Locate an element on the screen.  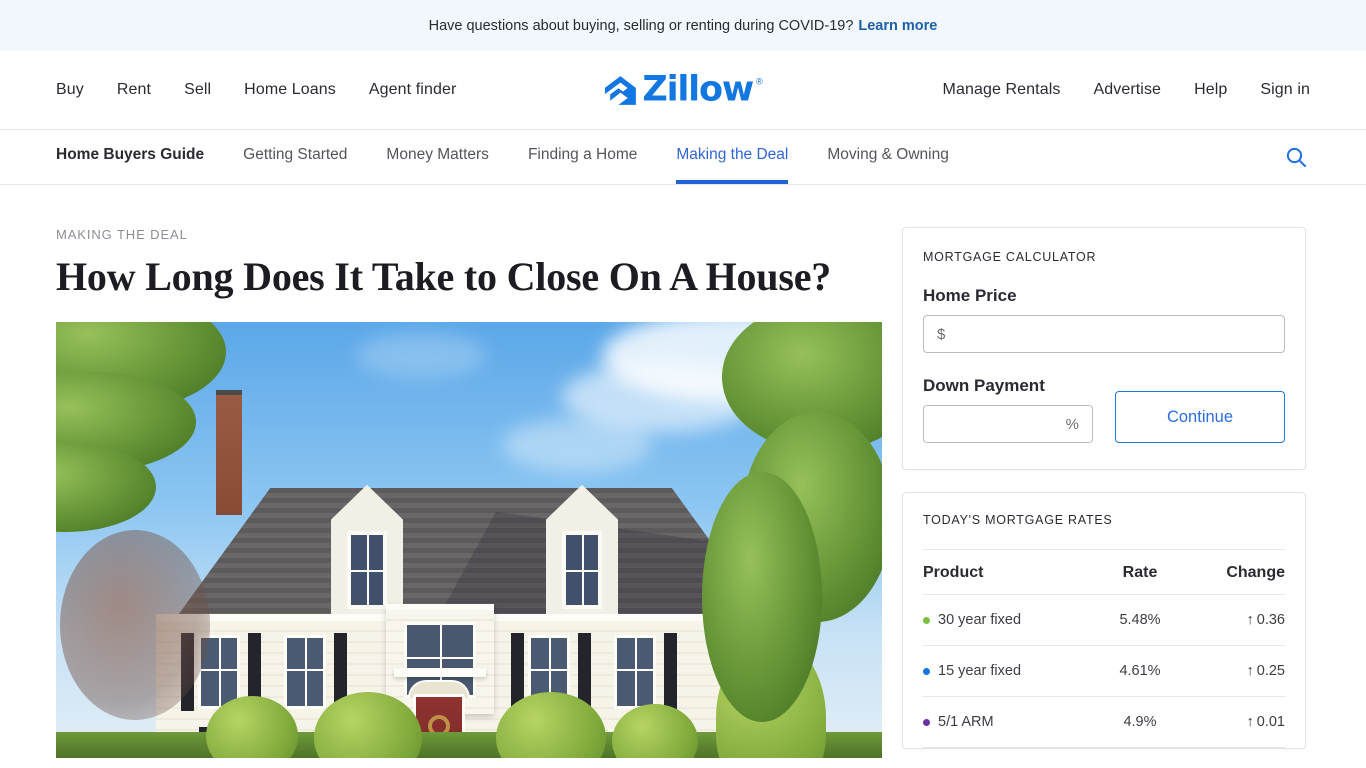
tree-branch is located at coordinates (762, 596).